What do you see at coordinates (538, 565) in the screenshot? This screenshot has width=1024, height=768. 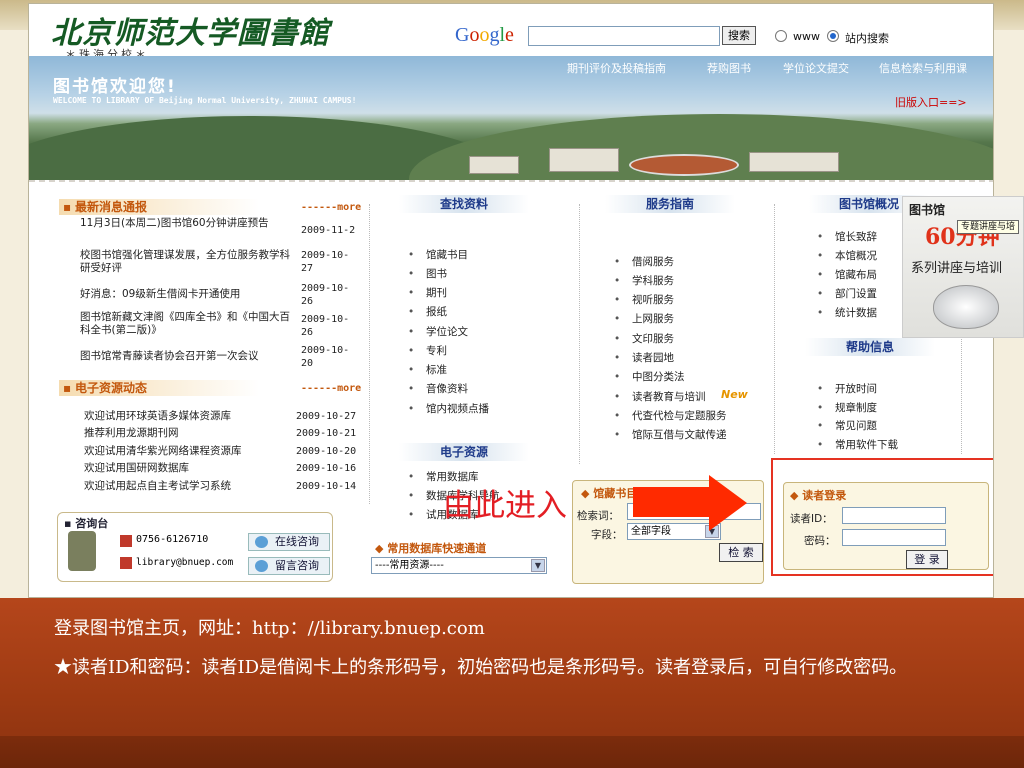 I see `chevron-down-icon: ▼` at bounding box center [538, 565].